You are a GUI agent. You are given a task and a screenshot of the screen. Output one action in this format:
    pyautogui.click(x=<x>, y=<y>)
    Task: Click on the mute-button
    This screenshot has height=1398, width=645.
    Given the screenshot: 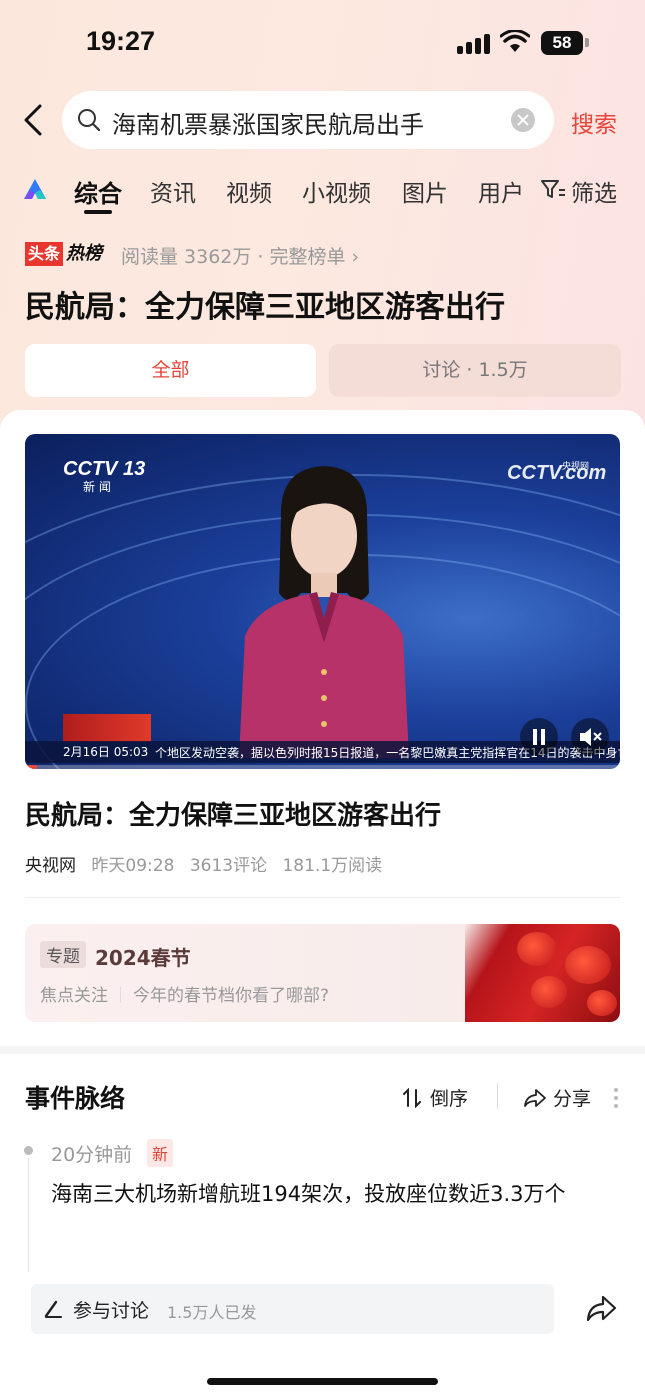 What is the action you would take?
    pyautogui.click(x=590, y=737)
    